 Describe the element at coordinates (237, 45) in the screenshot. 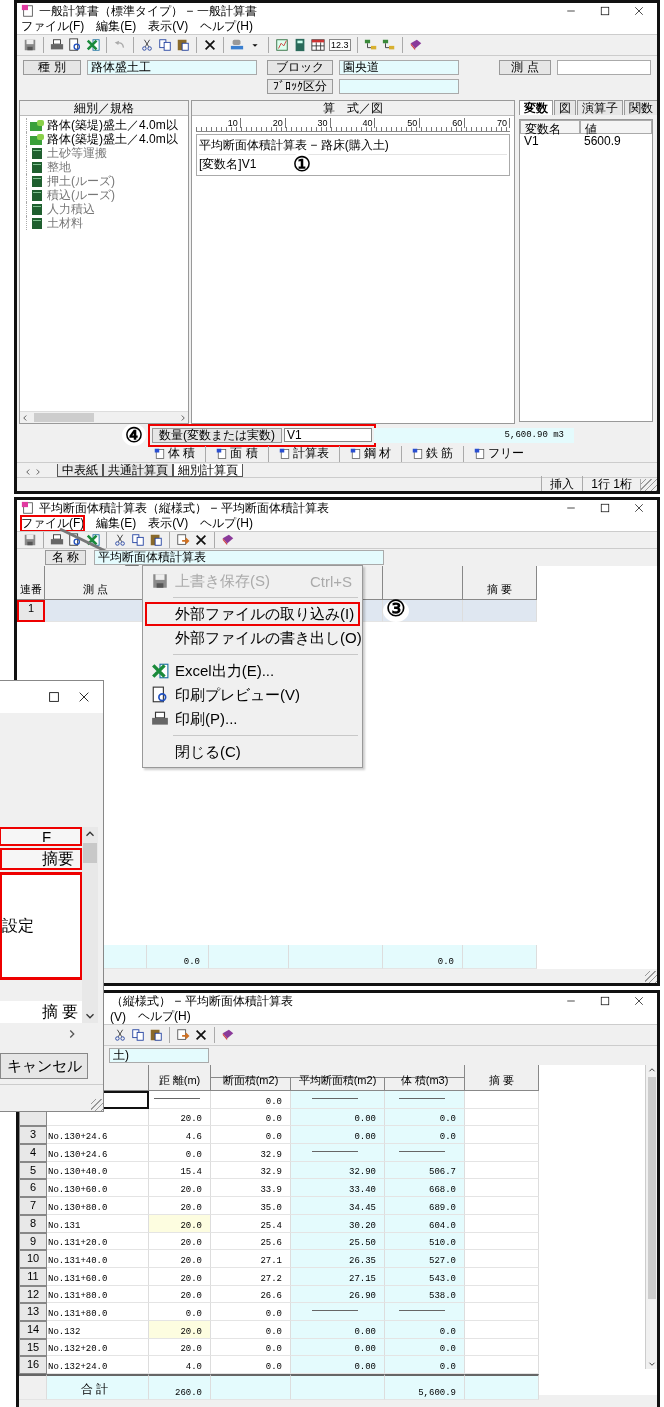

I see `stamp-icon` at that location.